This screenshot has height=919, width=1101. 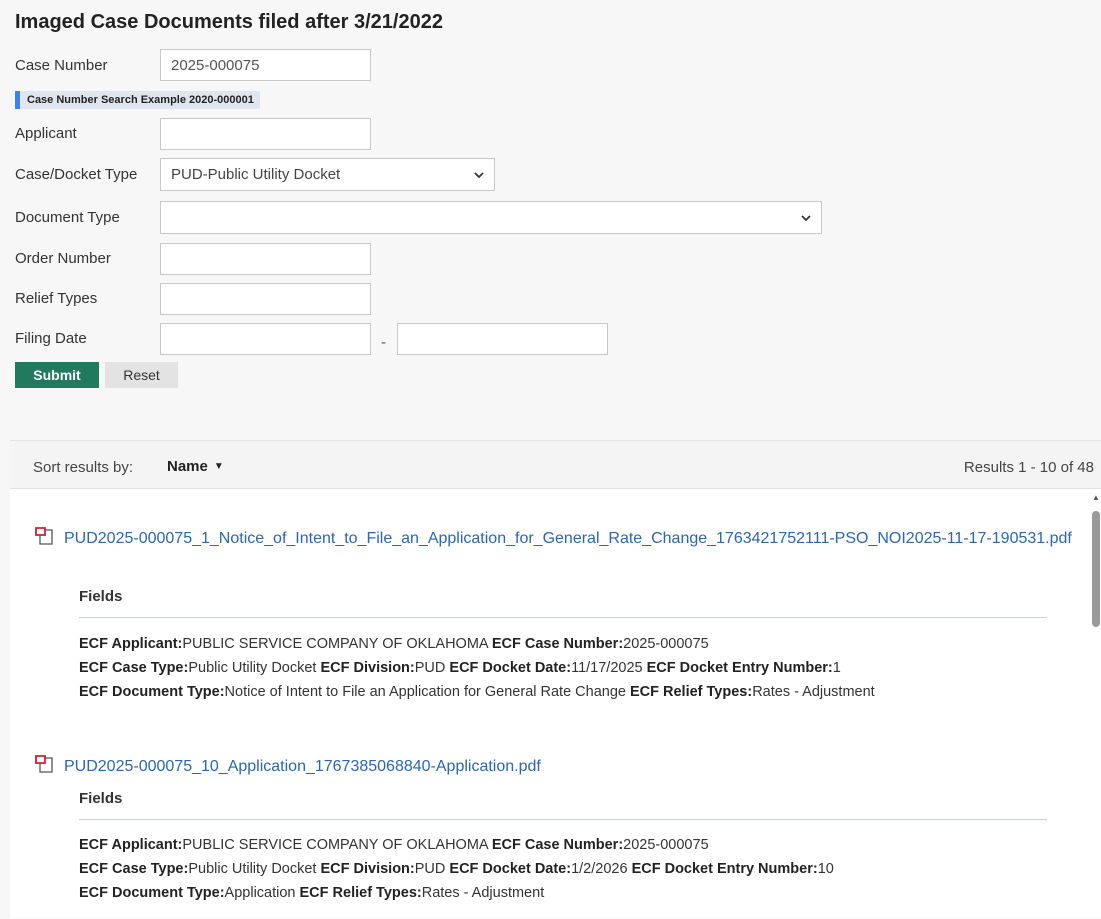 What do you see at coordinates (63, 258) in the screenshot?
I see `order-number-label: Order Number` at bounding box center [63, 258].